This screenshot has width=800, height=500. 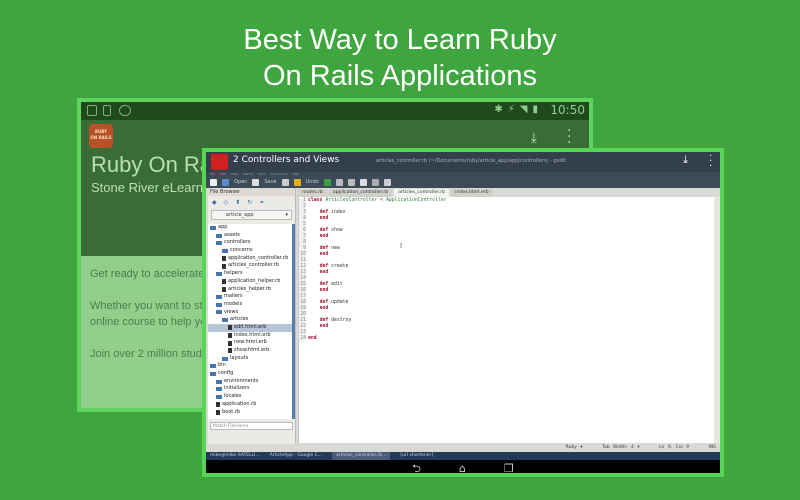 What do you see at coordinates (363, 182) in the screenshot?
I see `paste-icon` at bounding box center [363, 182].